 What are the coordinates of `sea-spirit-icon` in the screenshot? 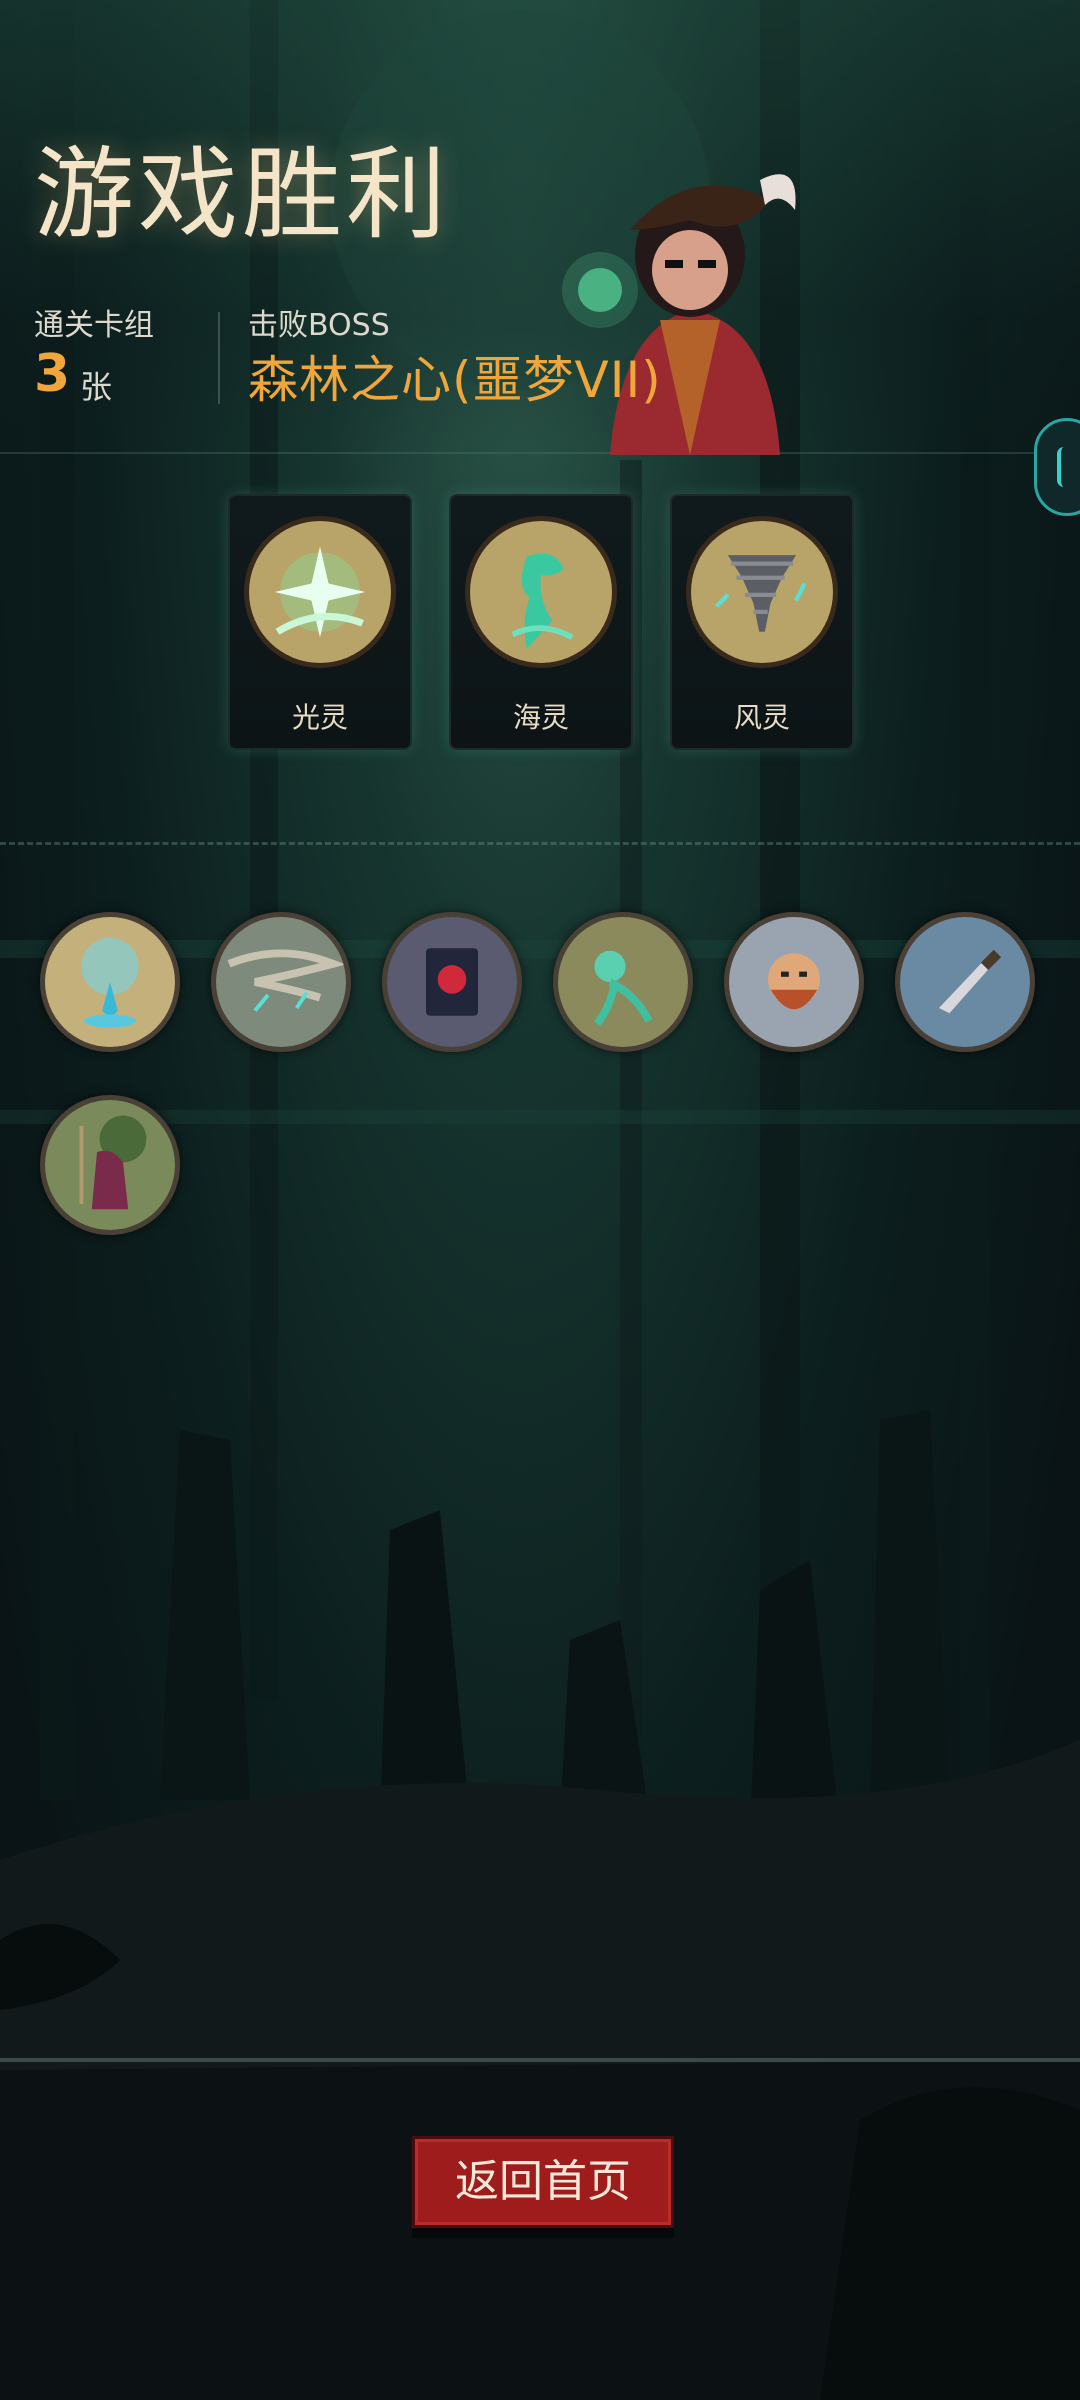 It's located at (541, 592).